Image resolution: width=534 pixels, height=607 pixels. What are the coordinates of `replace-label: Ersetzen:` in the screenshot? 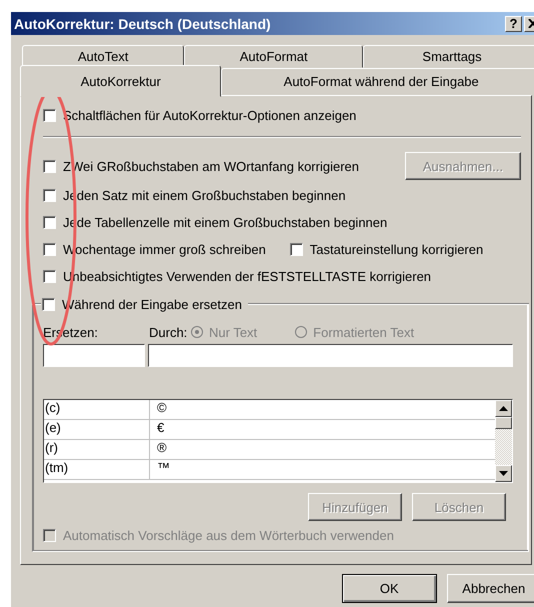 It's located at (71, 332).